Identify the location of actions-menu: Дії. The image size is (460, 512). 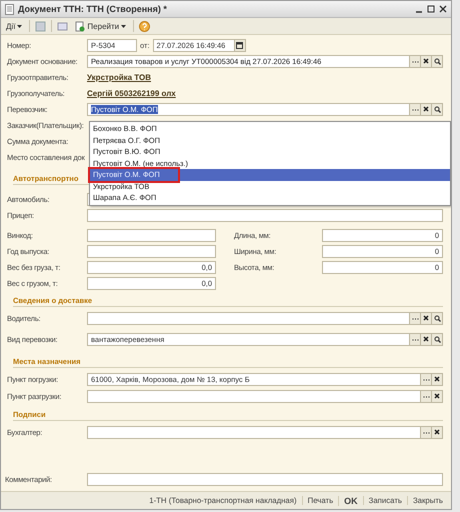
(14, 26).